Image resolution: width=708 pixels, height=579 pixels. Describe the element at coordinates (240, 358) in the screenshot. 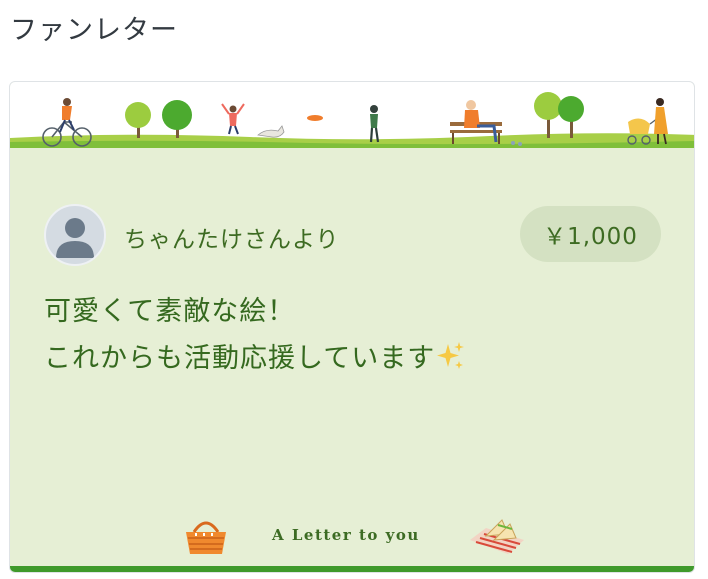

I see `message-line-text: これからも活動応援しています` at that location.